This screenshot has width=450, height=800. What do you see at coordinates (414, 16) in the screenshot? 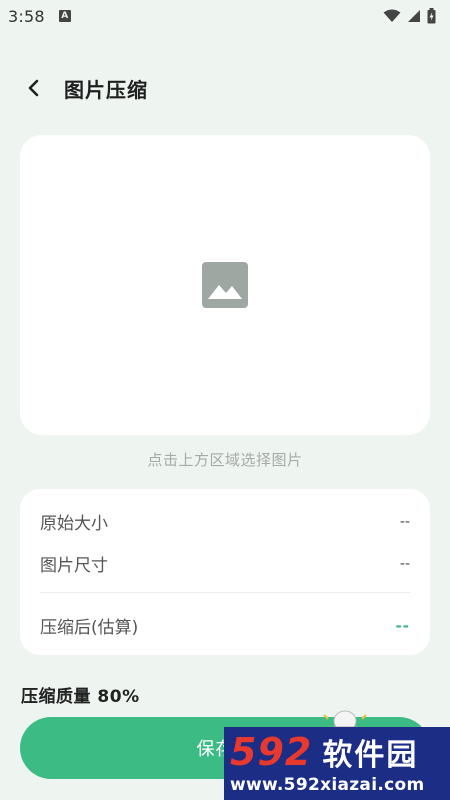
I see `signal-icon` at bounding box center [414, 16].